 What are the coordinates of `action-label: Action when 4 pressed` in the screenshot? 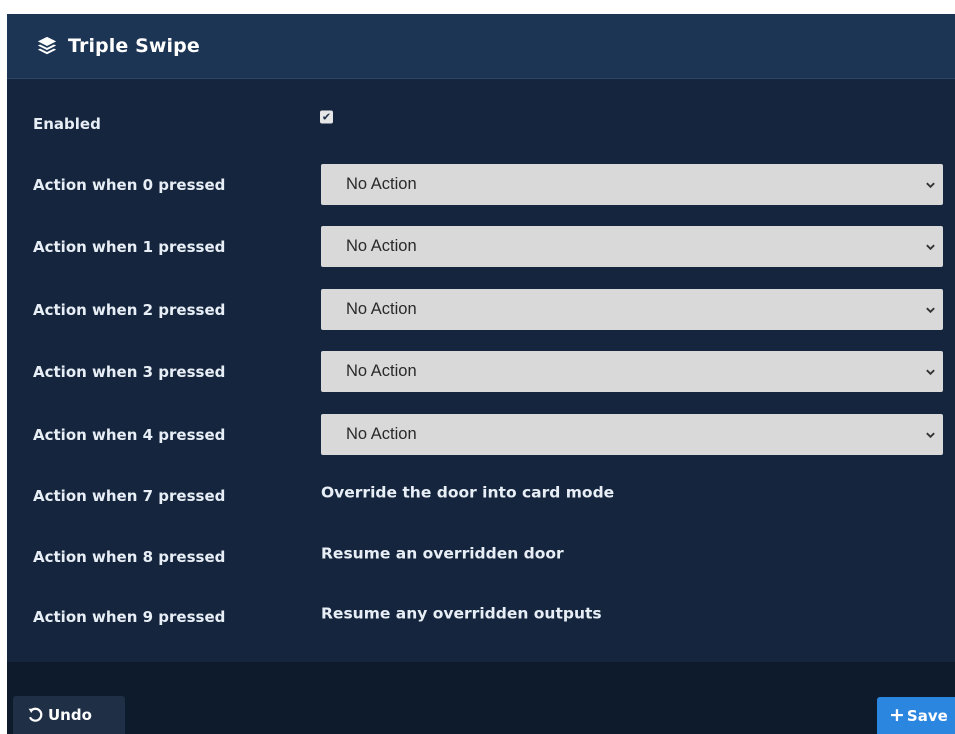 It's located at (129, 435).